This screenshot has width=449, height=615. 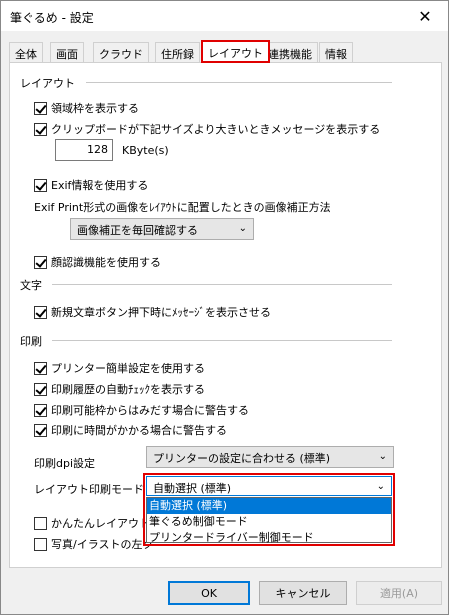 I want to click on warn-out-of-area-checkbox: 印刷可能枠からはみだす場合に警告する, so click(x=141, y=410).